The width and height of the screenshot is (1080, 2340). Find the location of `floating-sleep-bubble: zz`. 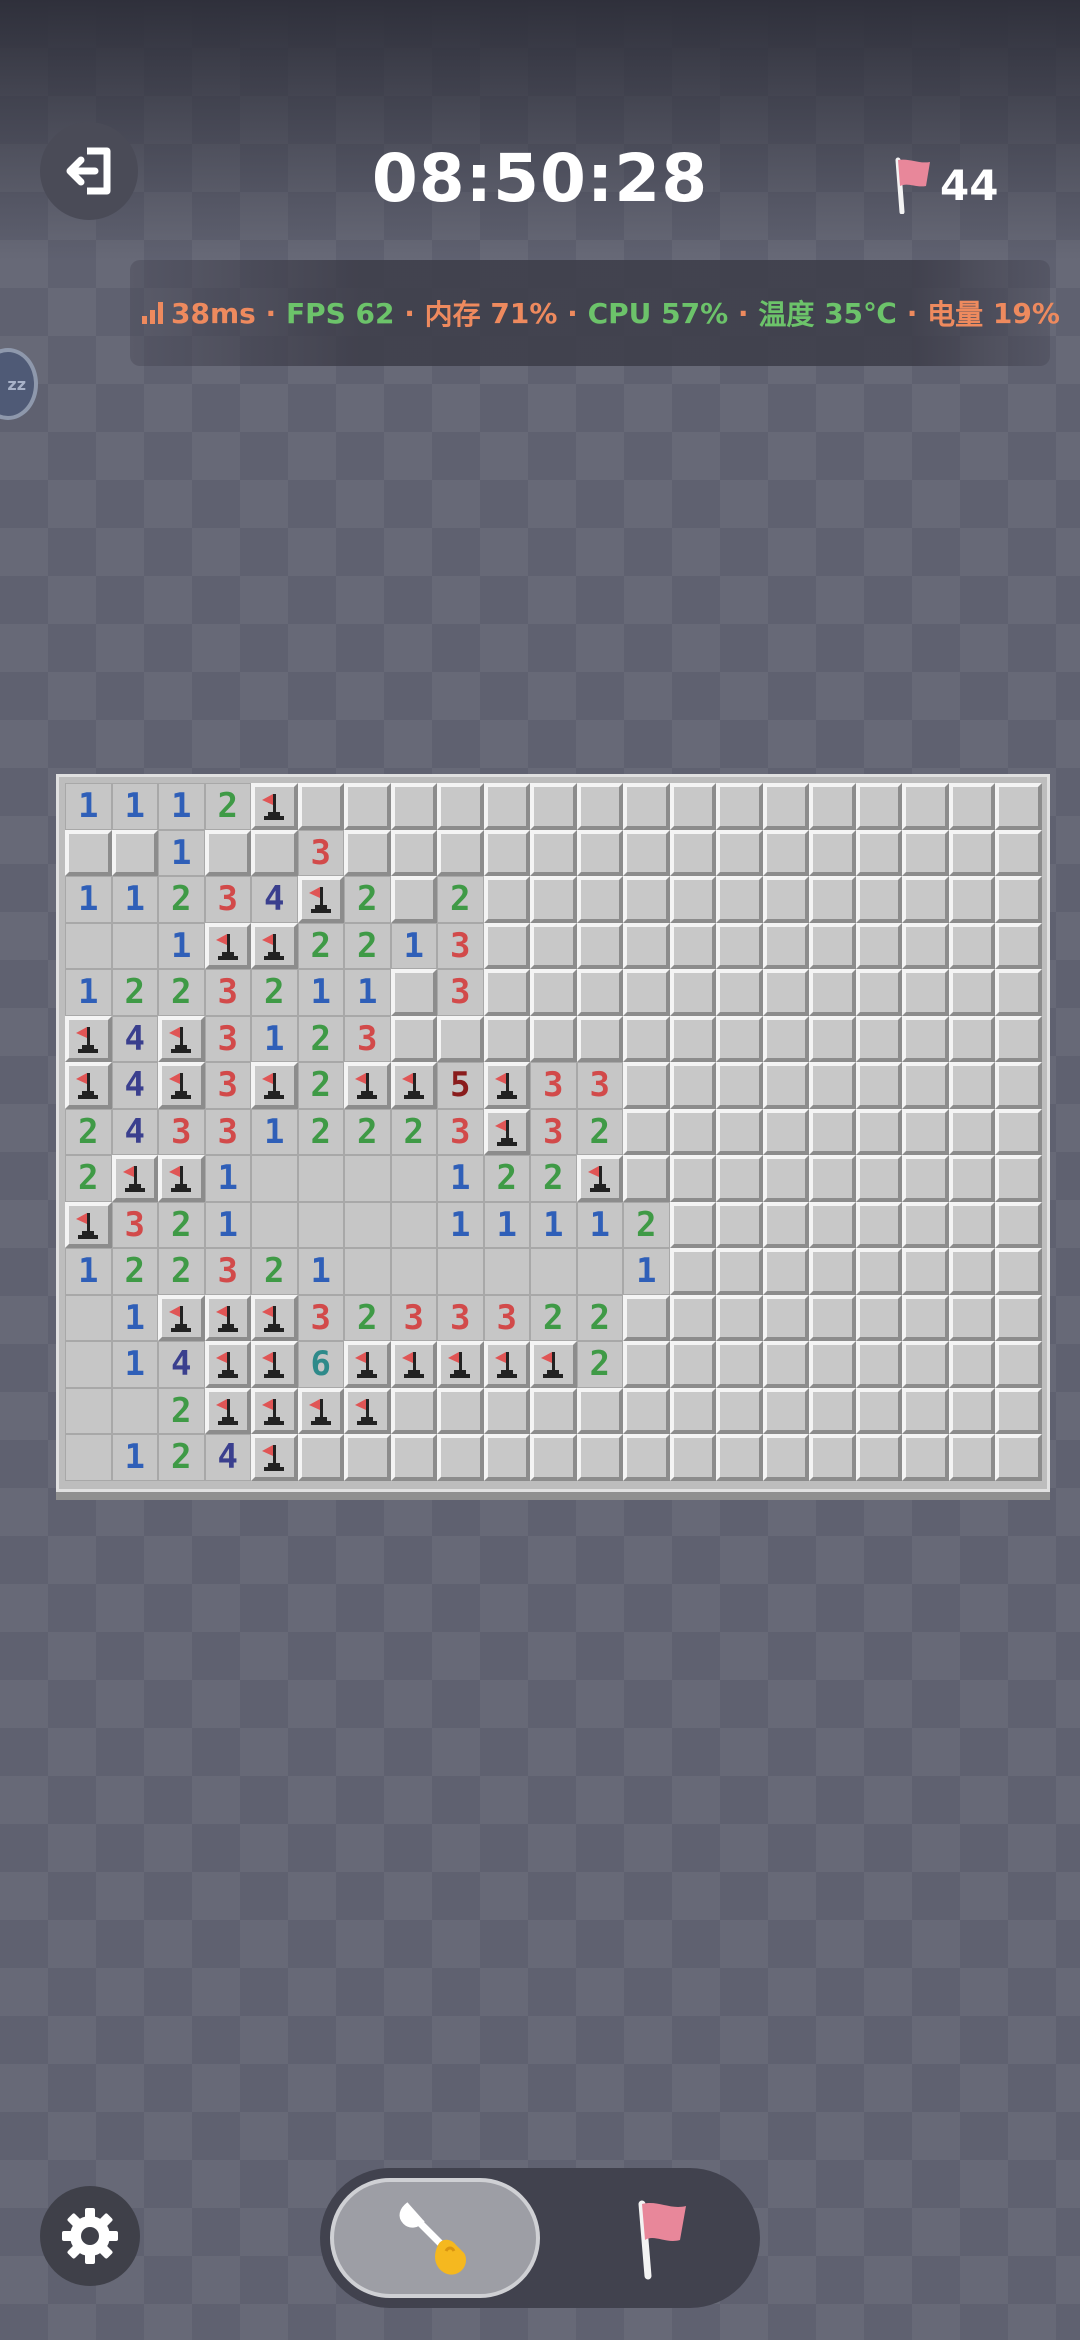

floating-sleep-bubble: zz is located at coordinates (19, 384).